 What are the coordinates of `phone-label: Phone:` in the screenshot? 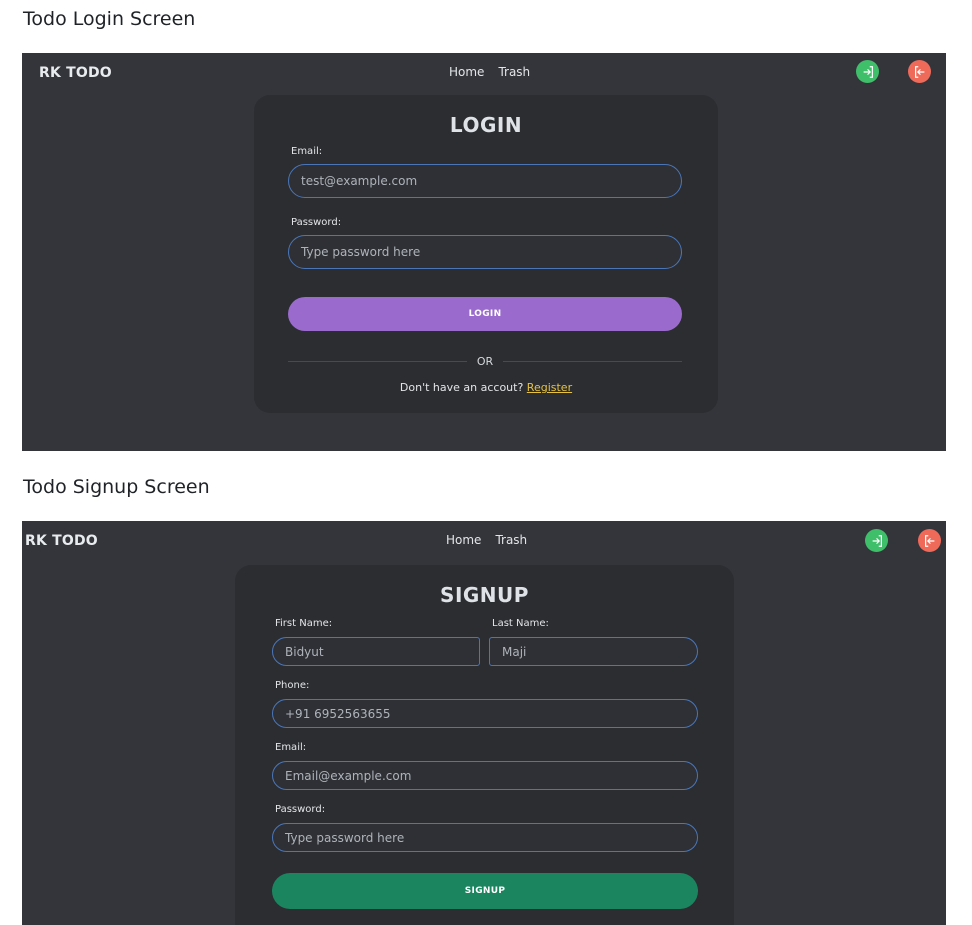 It's located at (292, 685).